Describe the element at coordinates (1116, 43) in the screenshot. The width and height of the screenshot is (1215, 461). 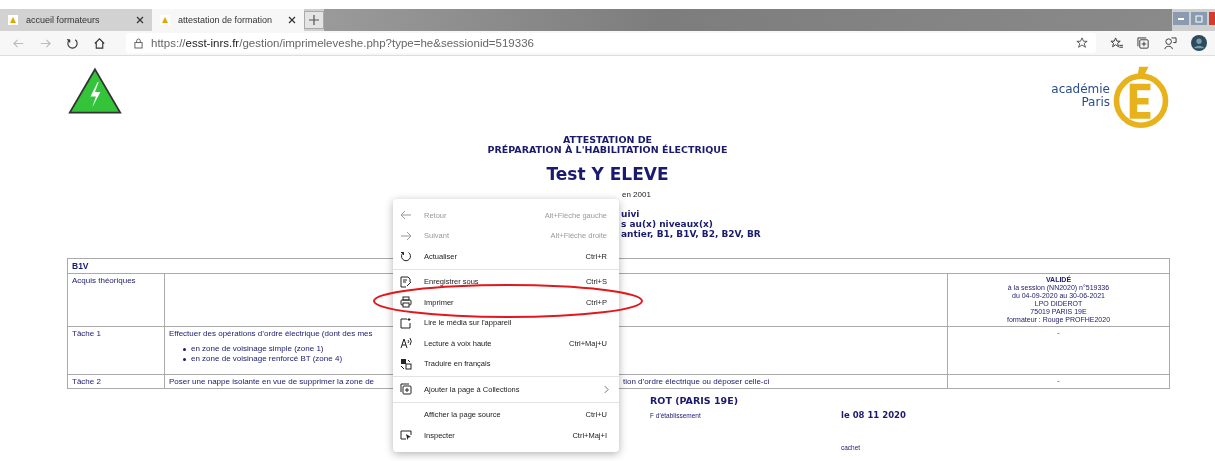
I see `favorites-icon` at that location.